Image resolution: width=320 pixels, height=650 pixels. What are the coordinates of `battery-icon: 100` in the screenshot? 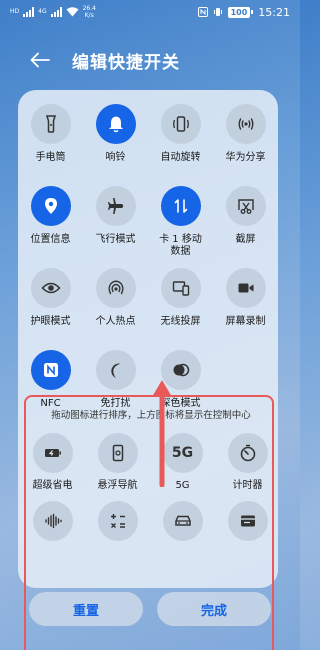 It's located at (240, 12).